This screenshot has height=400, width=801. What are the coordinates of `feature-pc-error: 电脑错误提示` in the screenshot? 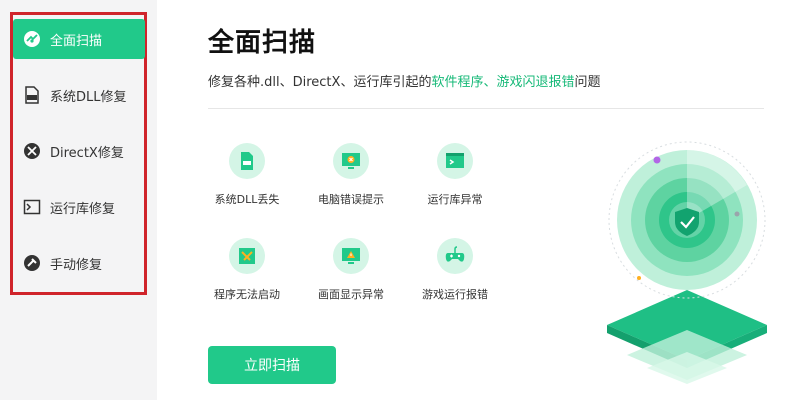 It's located at (351, 175).